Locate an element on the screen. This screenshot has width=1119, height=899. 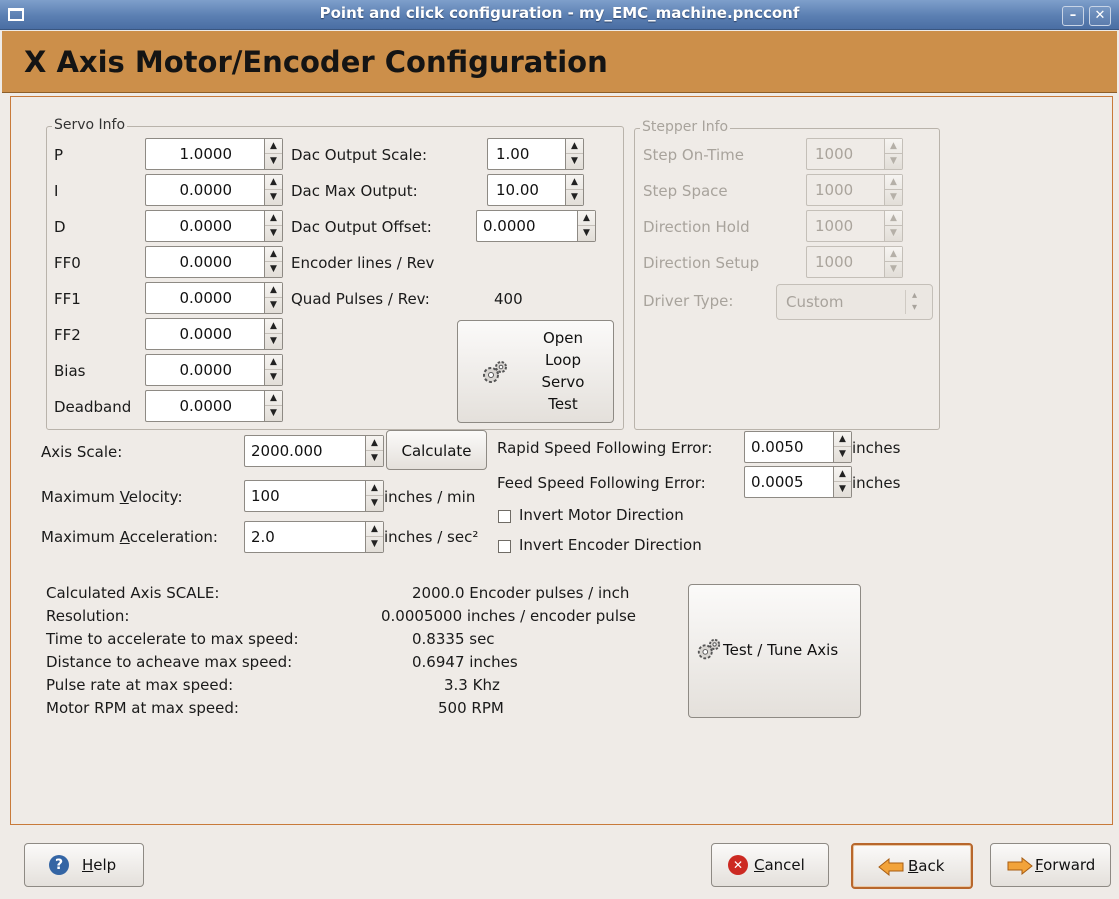
dac-scale-spinner: 1.00 ▲ ▼ is located at coordinates (535, 154).